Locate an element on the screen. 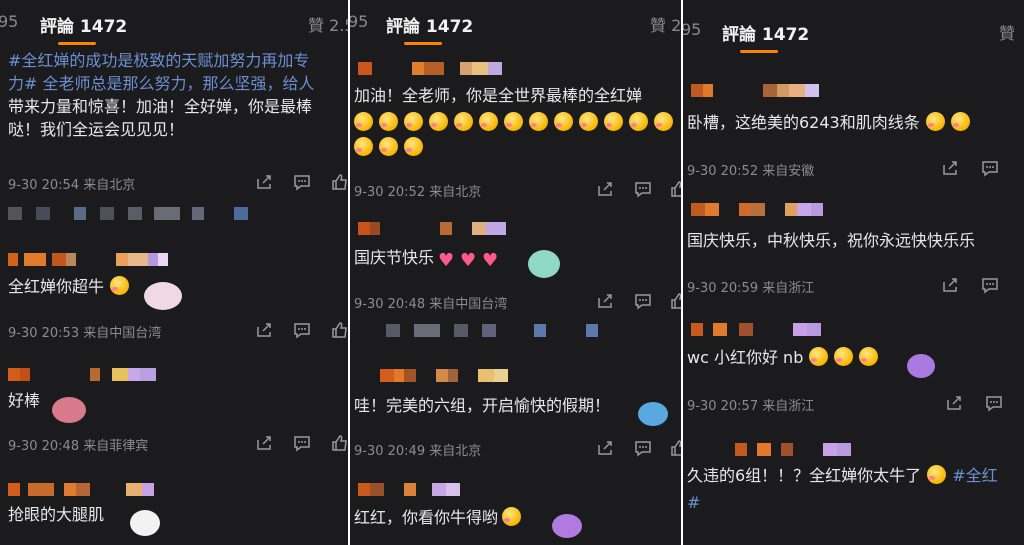 Image resolution: width=1024 pixels, height=545 pixels. likes-count: 贊 2.5 is located at coordinates (328, 24).